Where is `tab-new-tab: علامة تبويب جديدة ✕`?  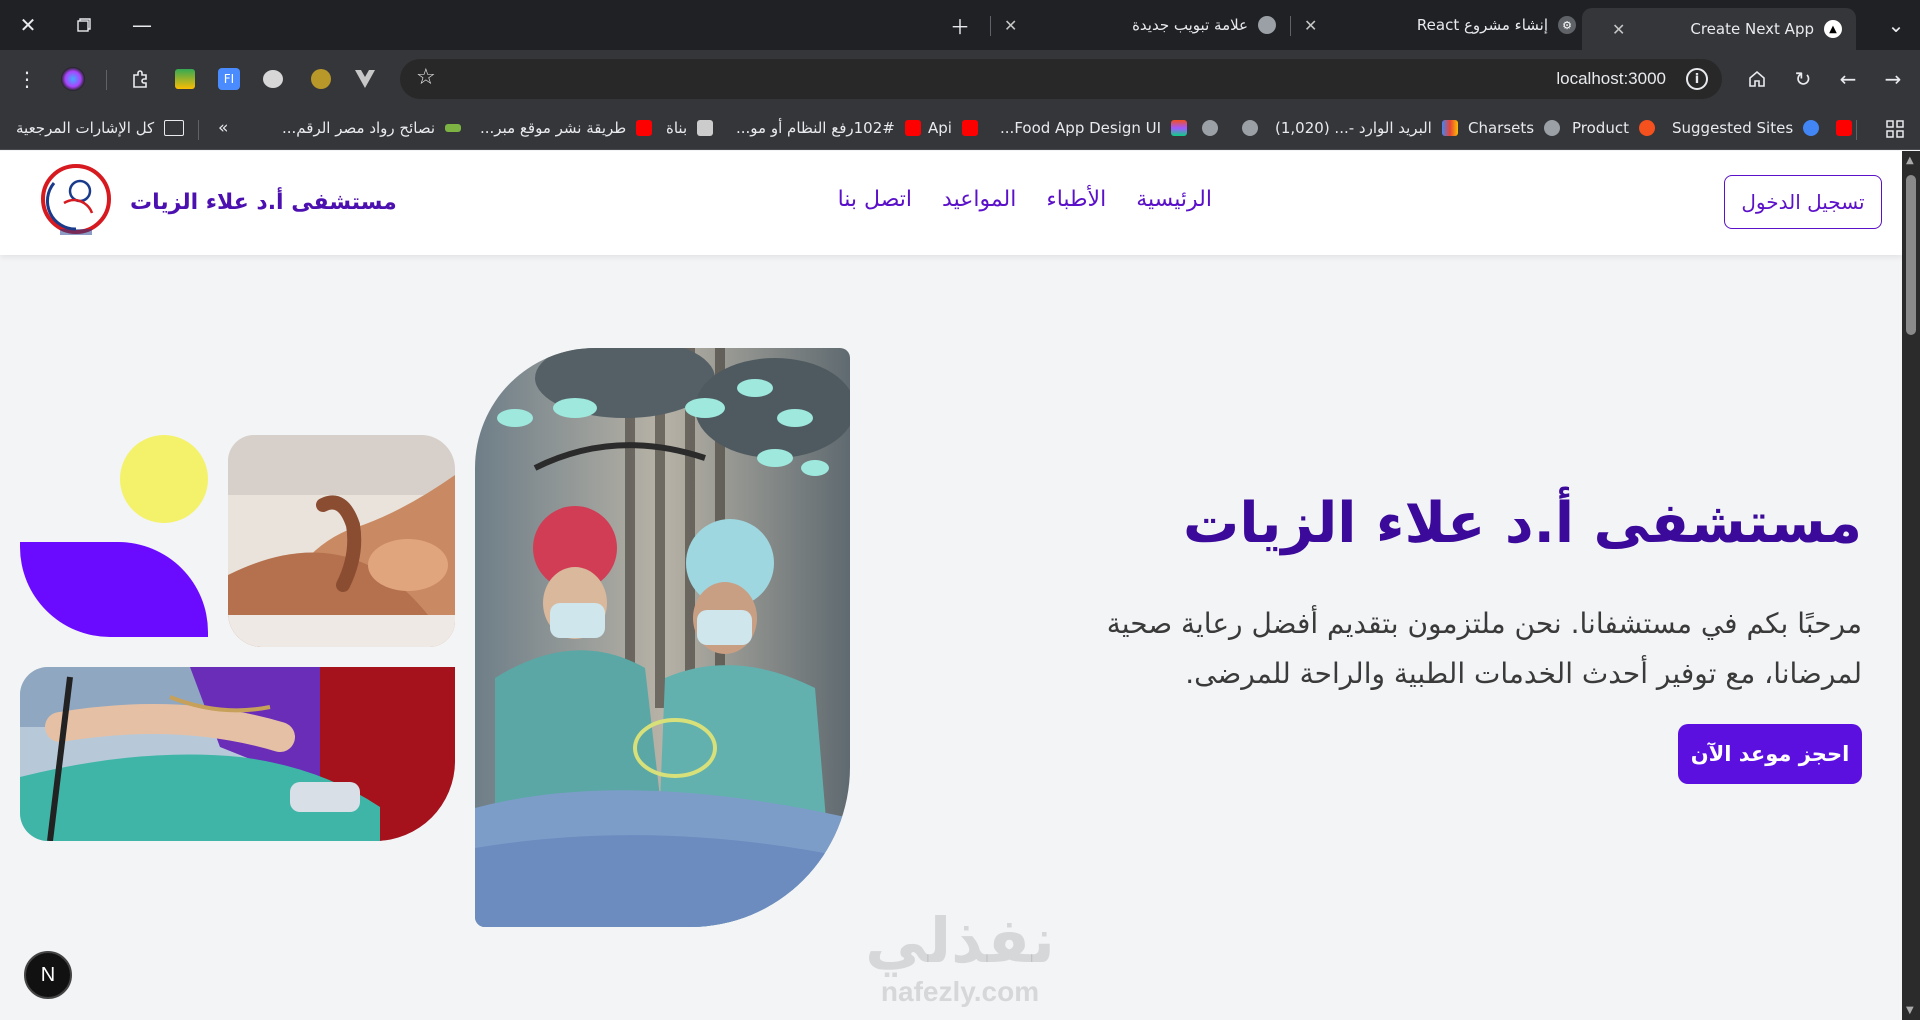 tab-new-tab: علامة تبويب جديدة ✕ is located at coordinates (1140, 25).